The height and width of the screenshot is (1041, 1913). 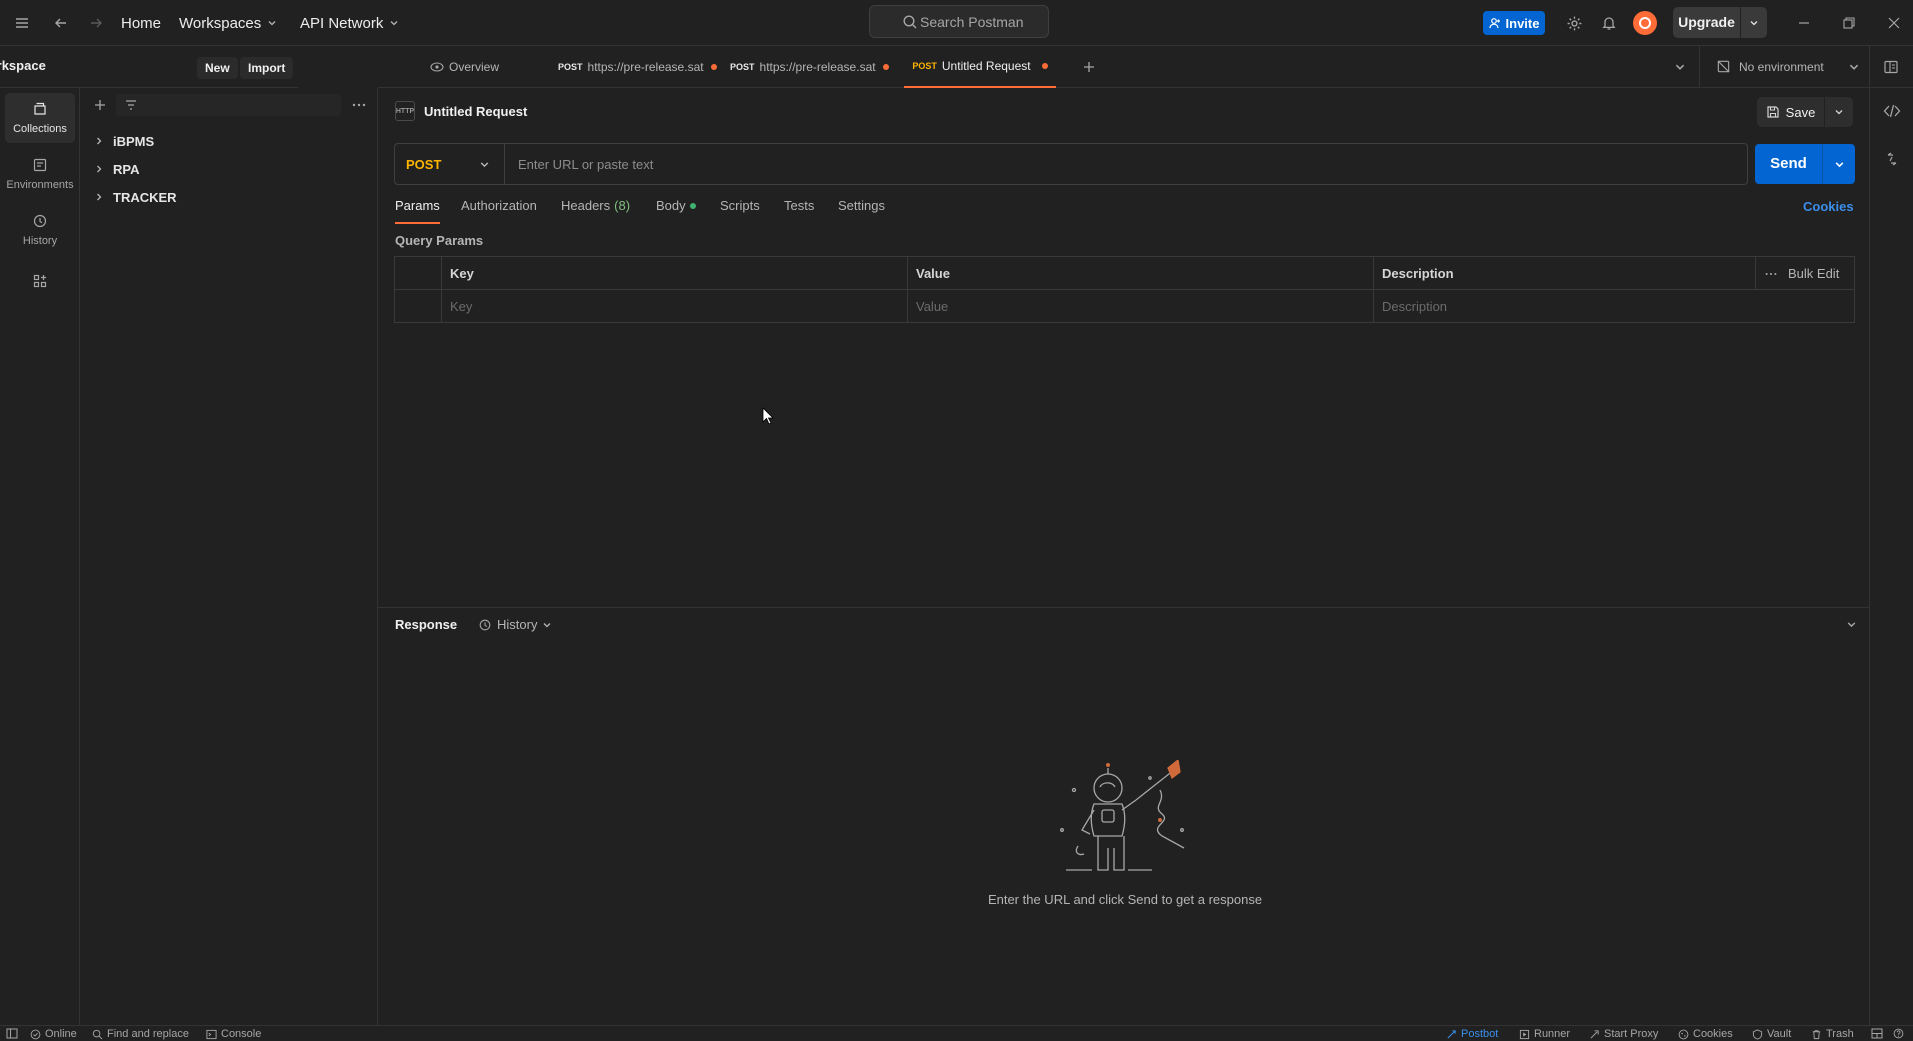 What do you see at coordinates (499, 211) in the screenshot?
I see `tab-authorization: Authorization` at bounding box center [499, 211].